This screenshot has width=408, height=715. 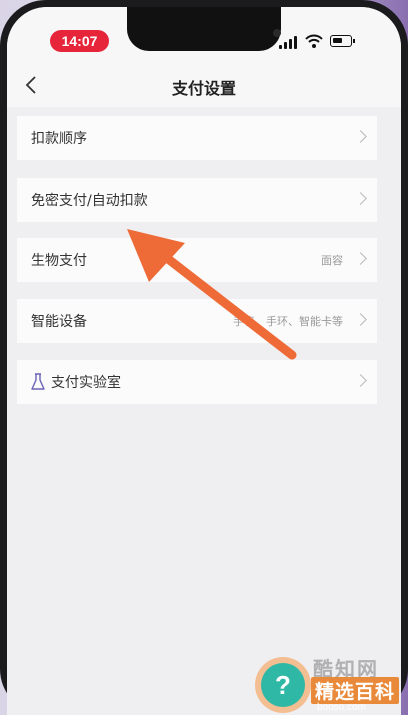 I want to click on flask-icon, so click(x=38, y=381).